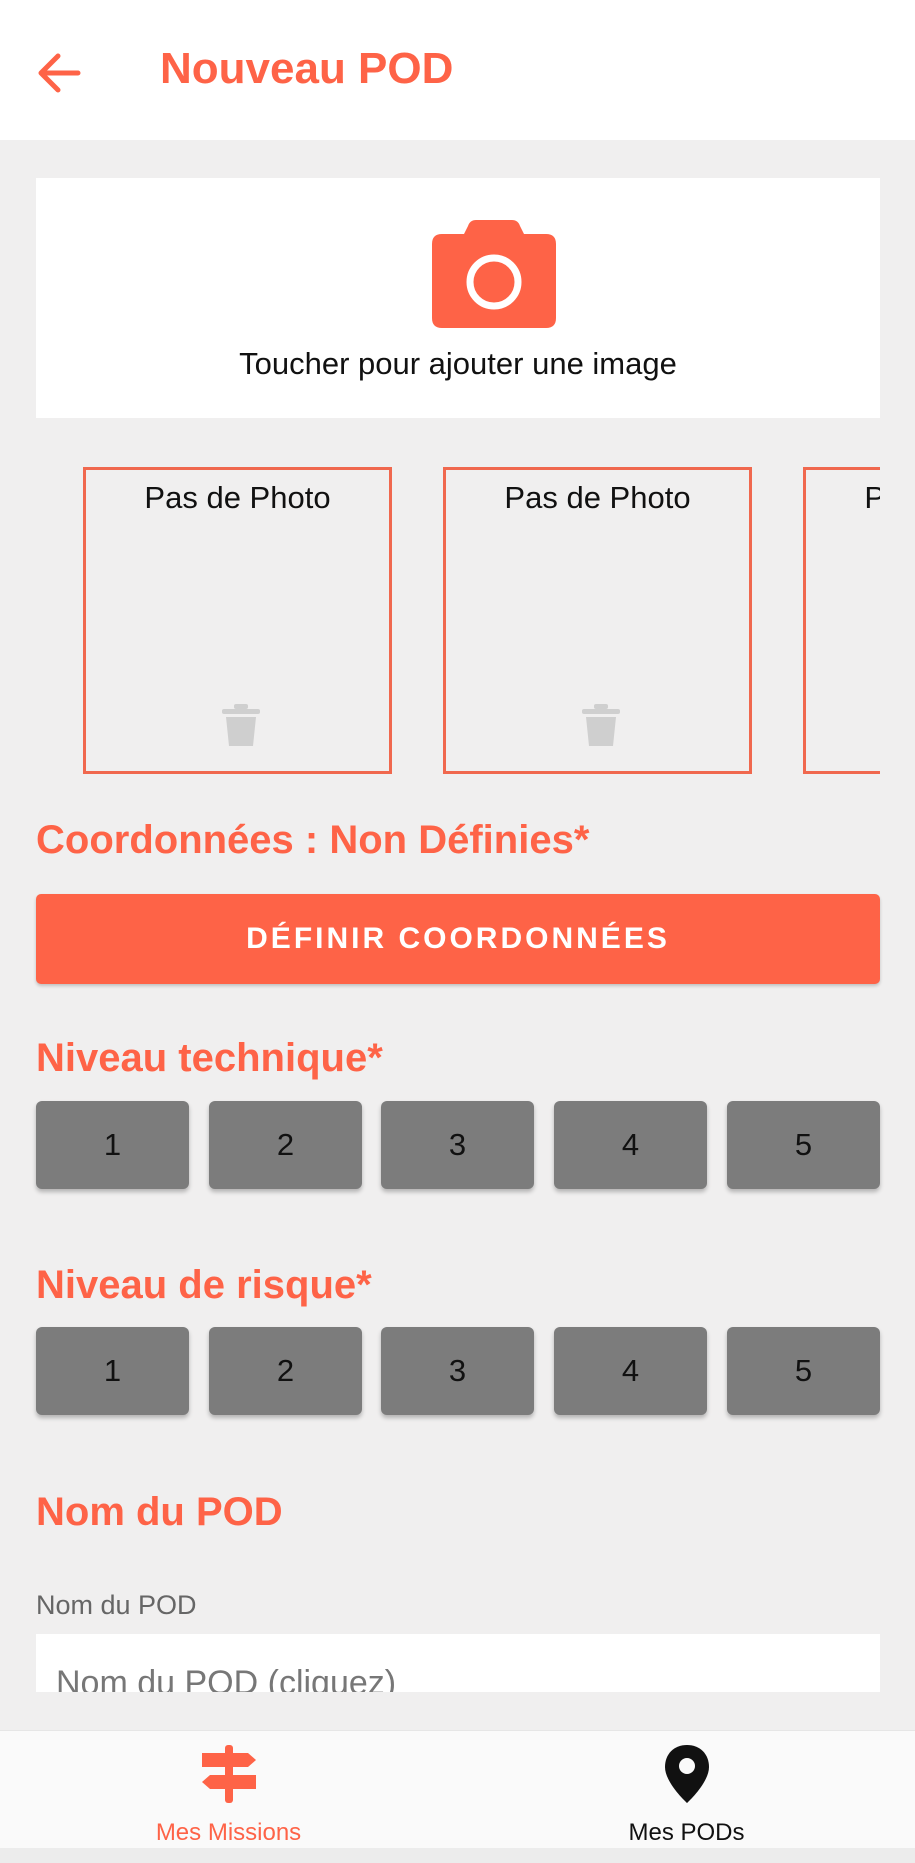 This screenshot has height=1863, width=915. Describe the element at coordinates (630, 1371) in the screenshot. I see `risk-level-option: 4` at that location.